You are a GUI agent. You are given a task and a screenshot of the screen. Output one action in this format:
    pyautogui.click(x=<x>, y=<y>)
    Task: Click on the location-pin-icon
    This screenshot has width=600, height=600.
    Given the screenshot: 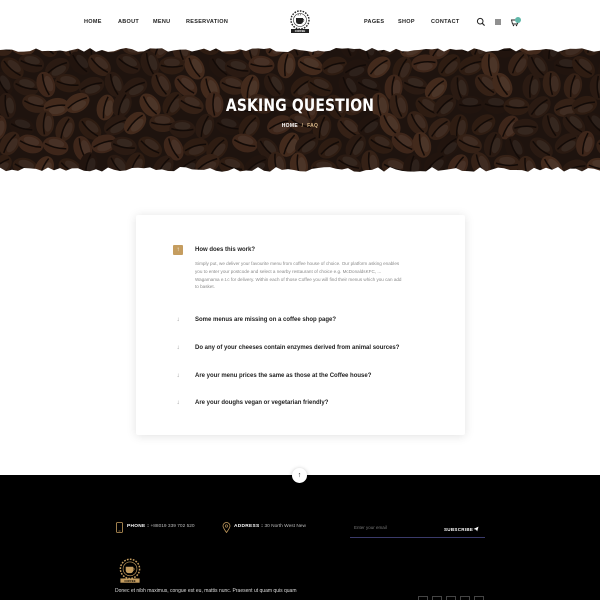 What is the action you would take?
    pyautogui.click(x=226, y=527)
    